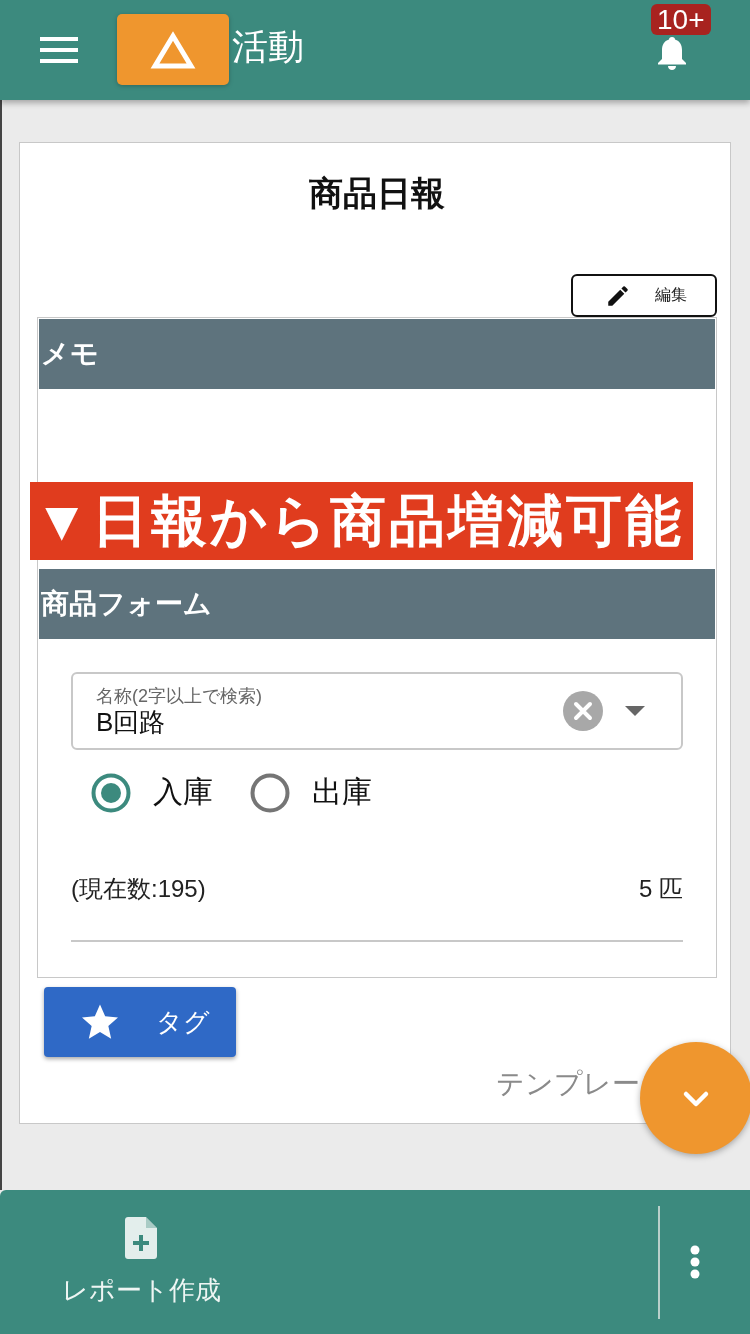 This screenshot has width=750, height=1334. I want to click on current-stock-text: (現在数:195), so click(138, 889).